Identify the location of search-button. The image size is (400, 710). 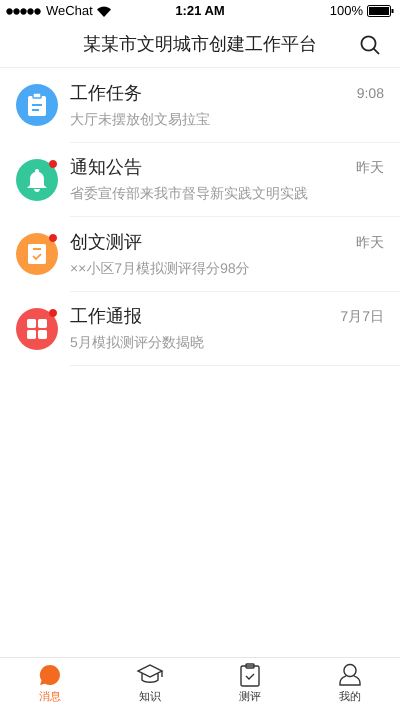
(370, 45).